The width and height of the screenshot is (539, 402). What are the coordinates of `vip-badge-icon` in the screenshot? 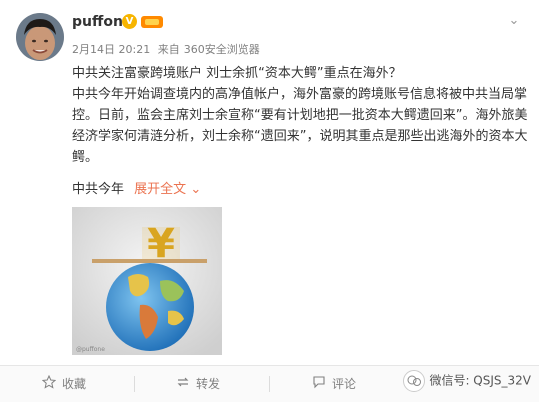 It's located at (152, 22).